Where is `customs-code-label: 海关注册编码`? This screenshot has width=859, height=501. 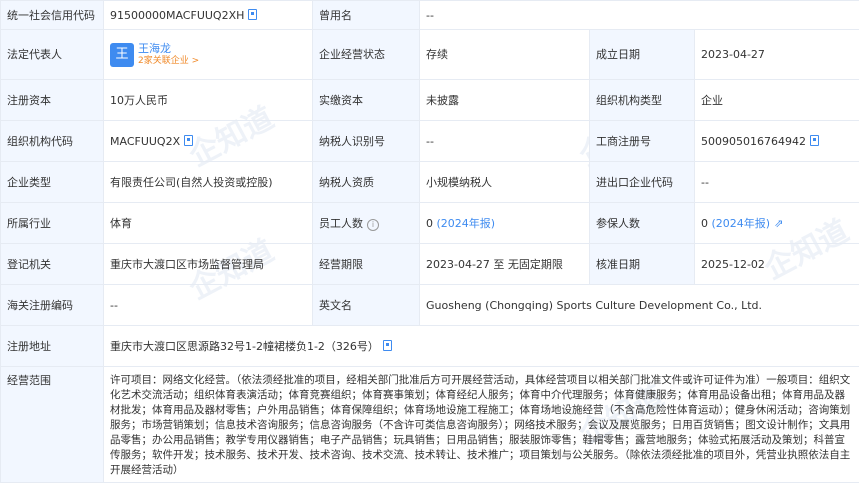
customs-code-label: 海关注册编码 is located at coordinates (52, 305).